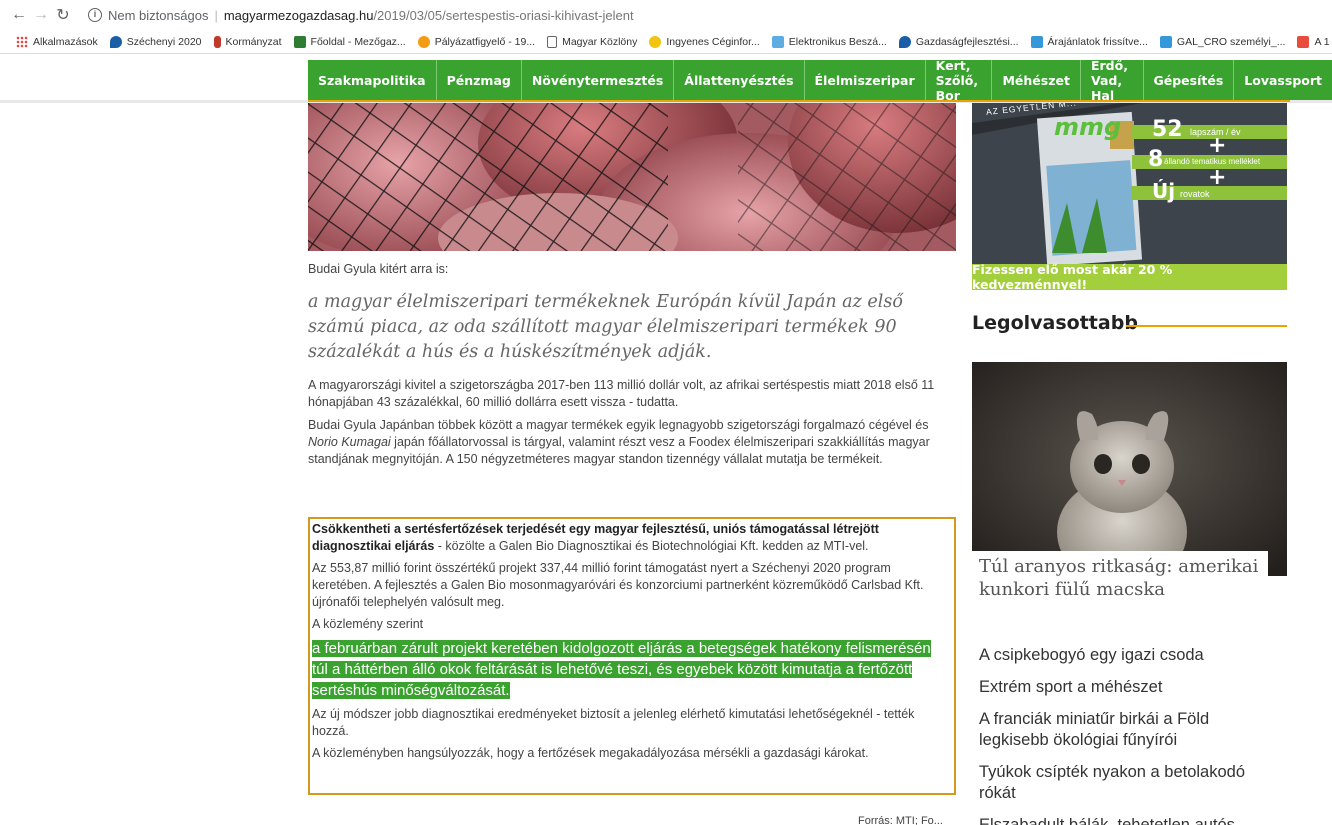  I want to click on article-caption: Budai Gyula kitért arra is:, so click(378, 269).